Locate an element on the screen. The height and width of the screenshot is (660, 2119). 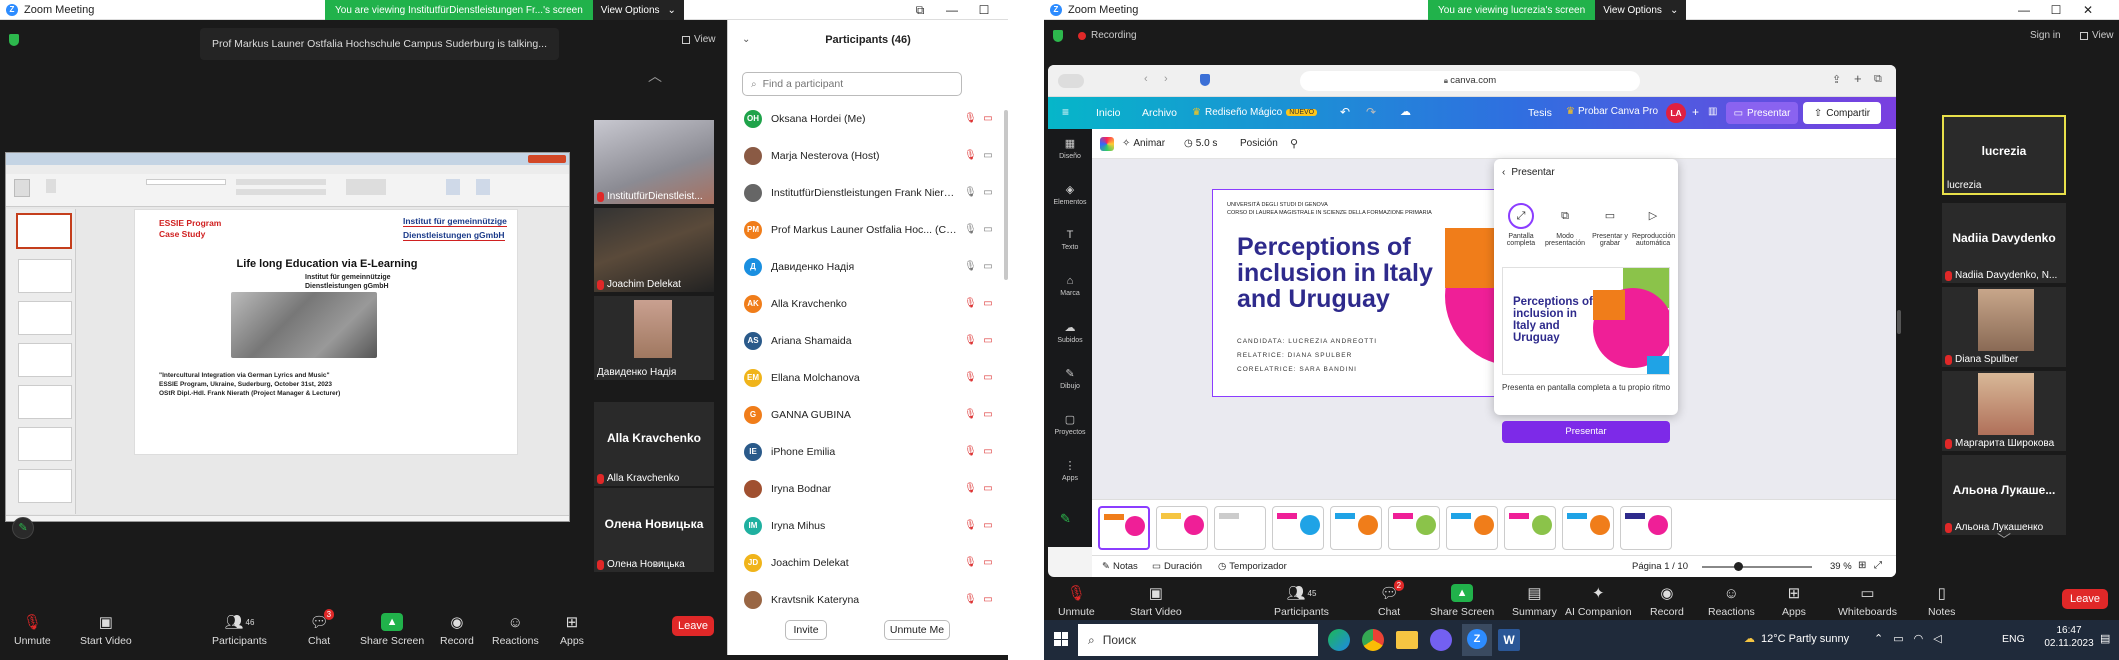
dropdown-back: ‹ Presentar is located at coordinates (1528, 172).